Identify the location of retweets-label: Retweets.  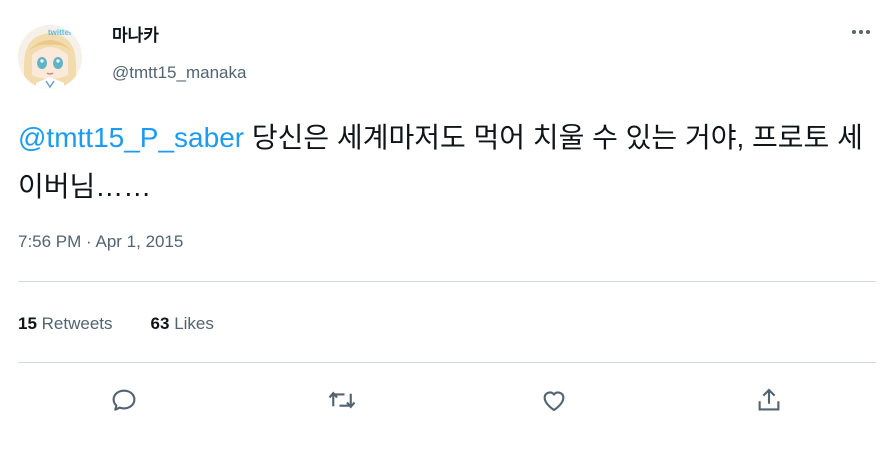
(77, 323).